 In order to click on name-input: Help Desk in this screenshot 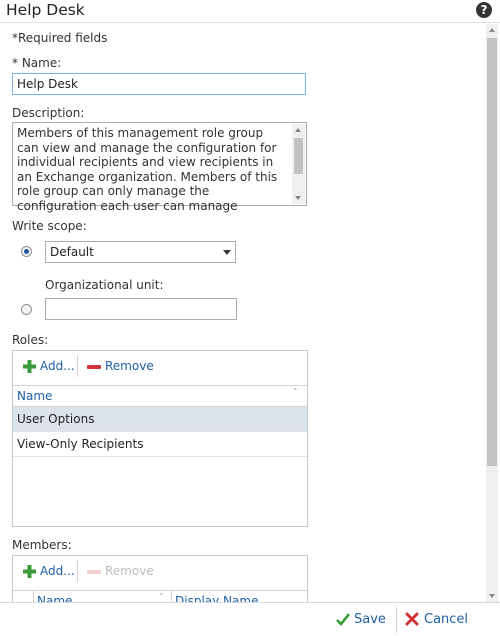, I will do `click(159, 84)`.